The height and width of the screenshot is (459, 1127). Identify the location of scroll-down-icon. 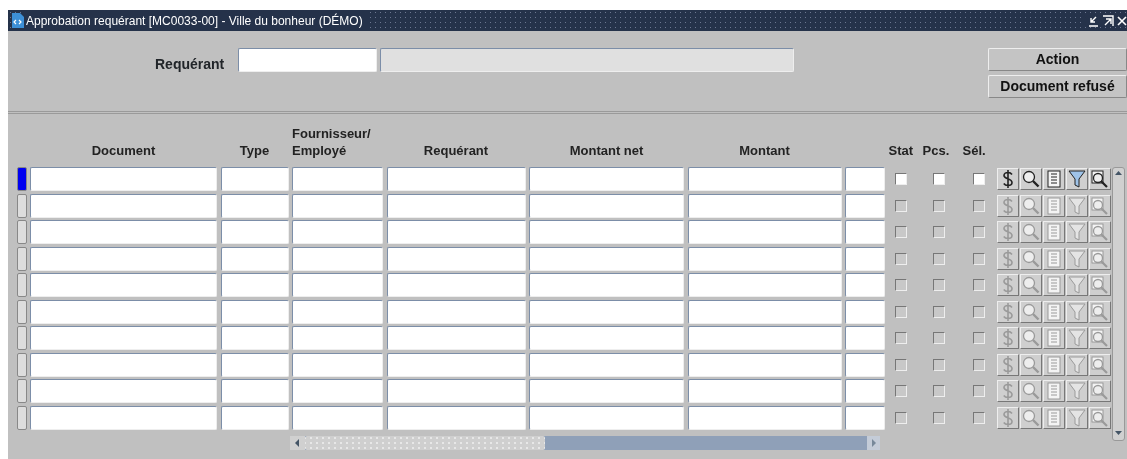
(1118, 433).